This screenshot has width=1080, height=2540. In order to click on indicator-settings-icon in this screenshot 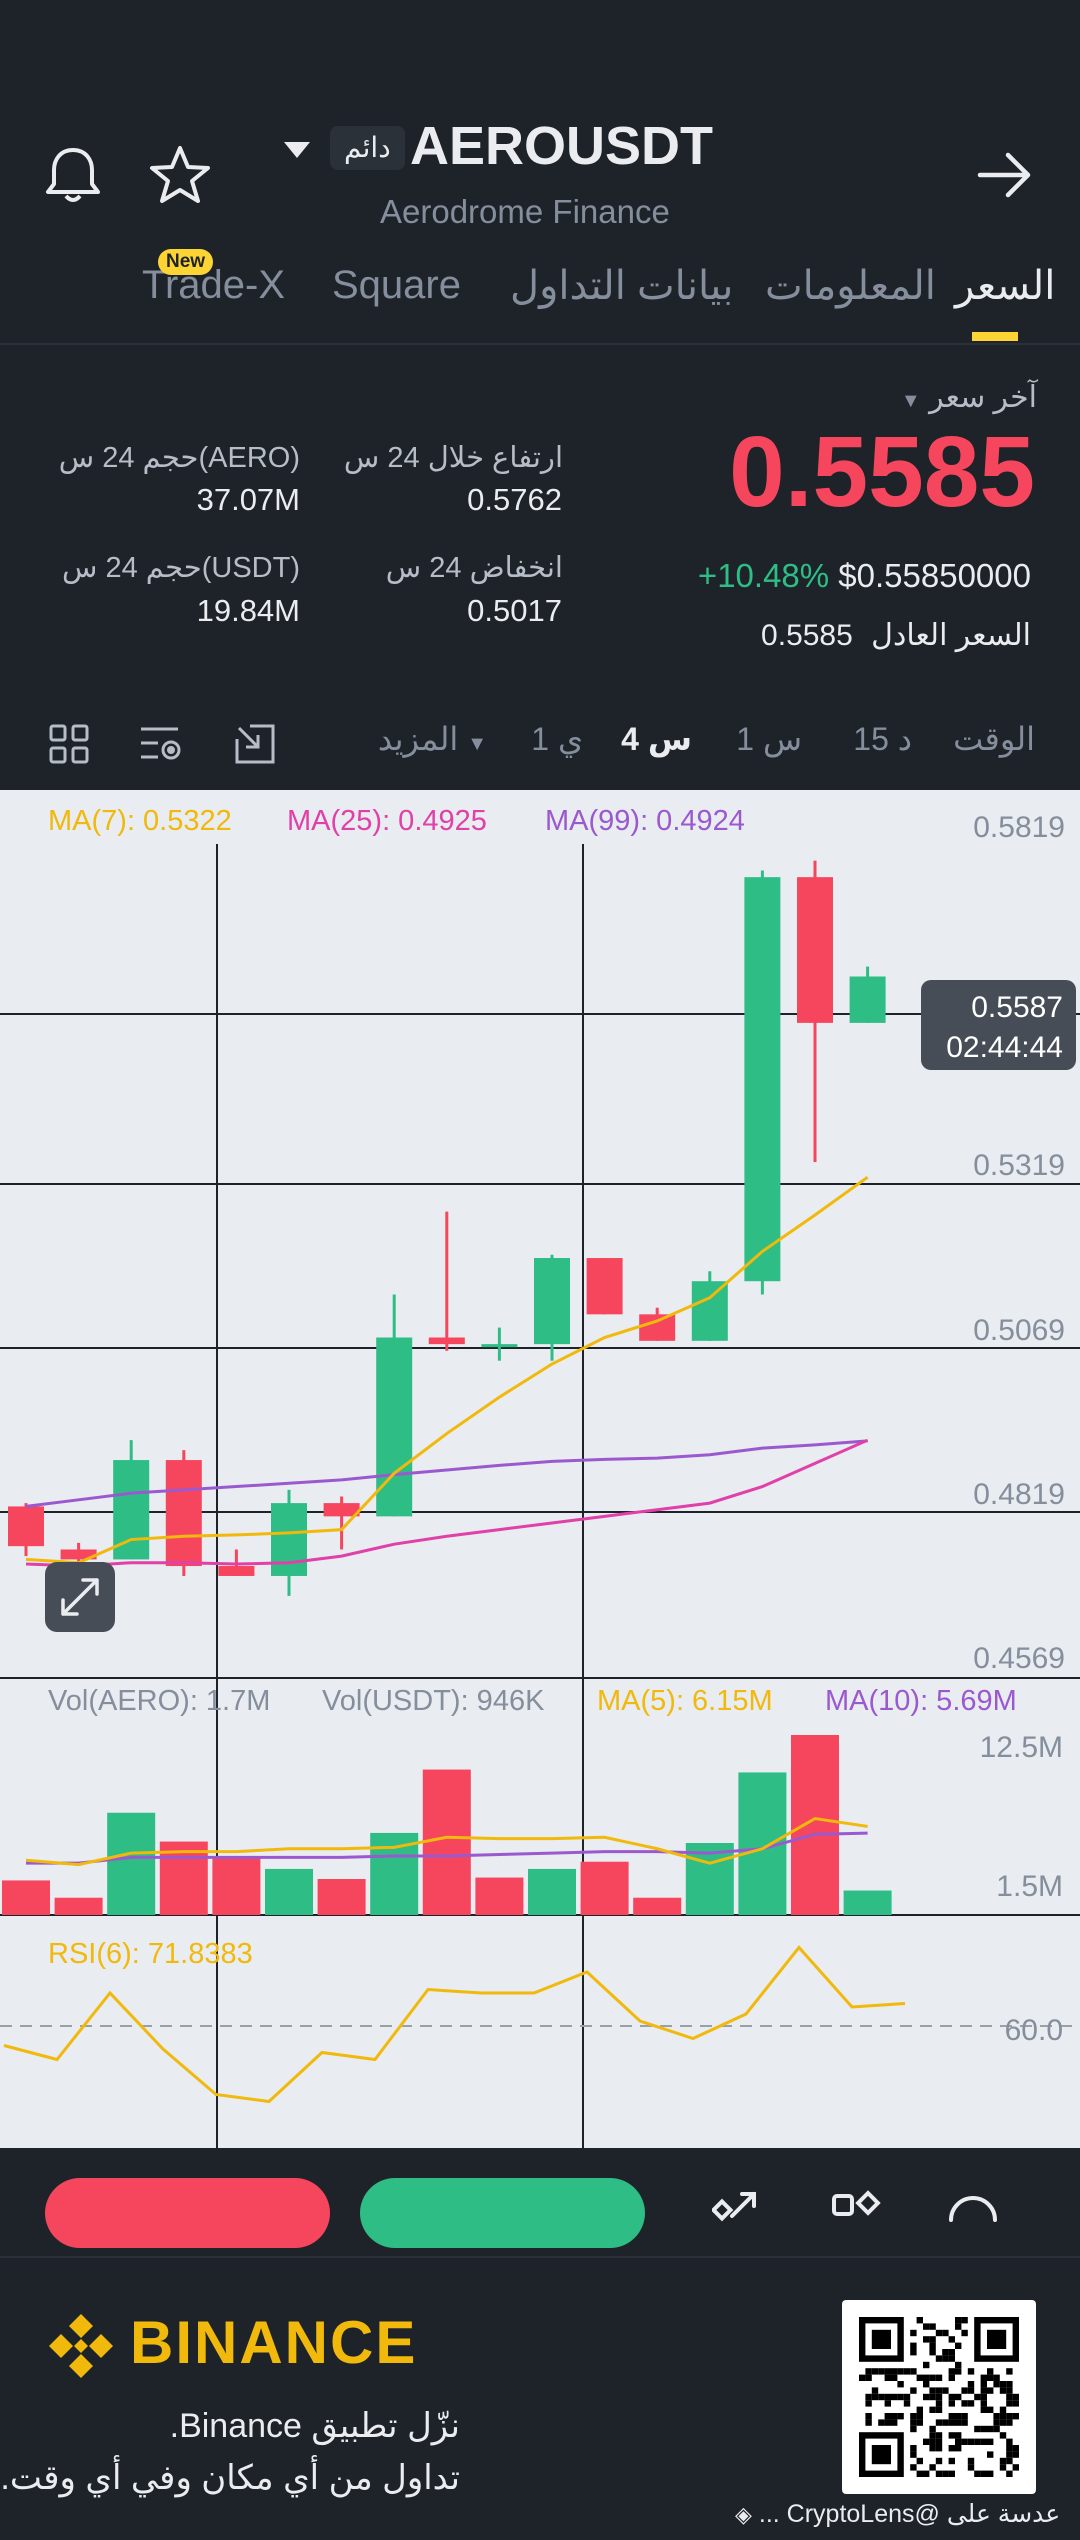, I will do `click(161, 744)`.